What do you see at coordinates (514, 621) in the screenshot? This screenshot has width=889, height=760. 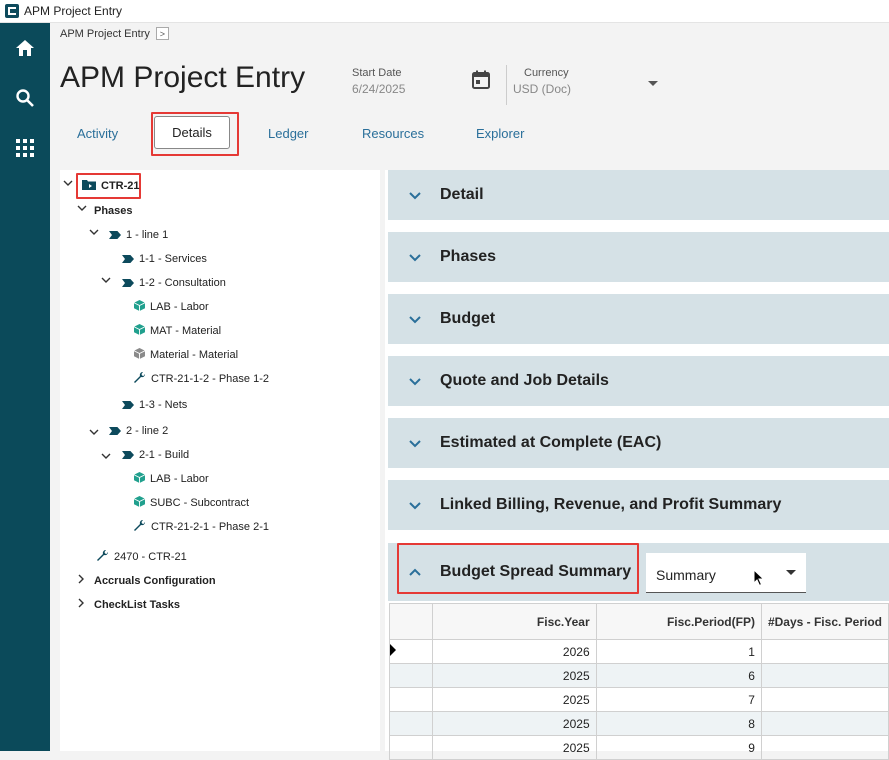 I see `column-header: Fisc.Year` at bounding box center [514, 621].